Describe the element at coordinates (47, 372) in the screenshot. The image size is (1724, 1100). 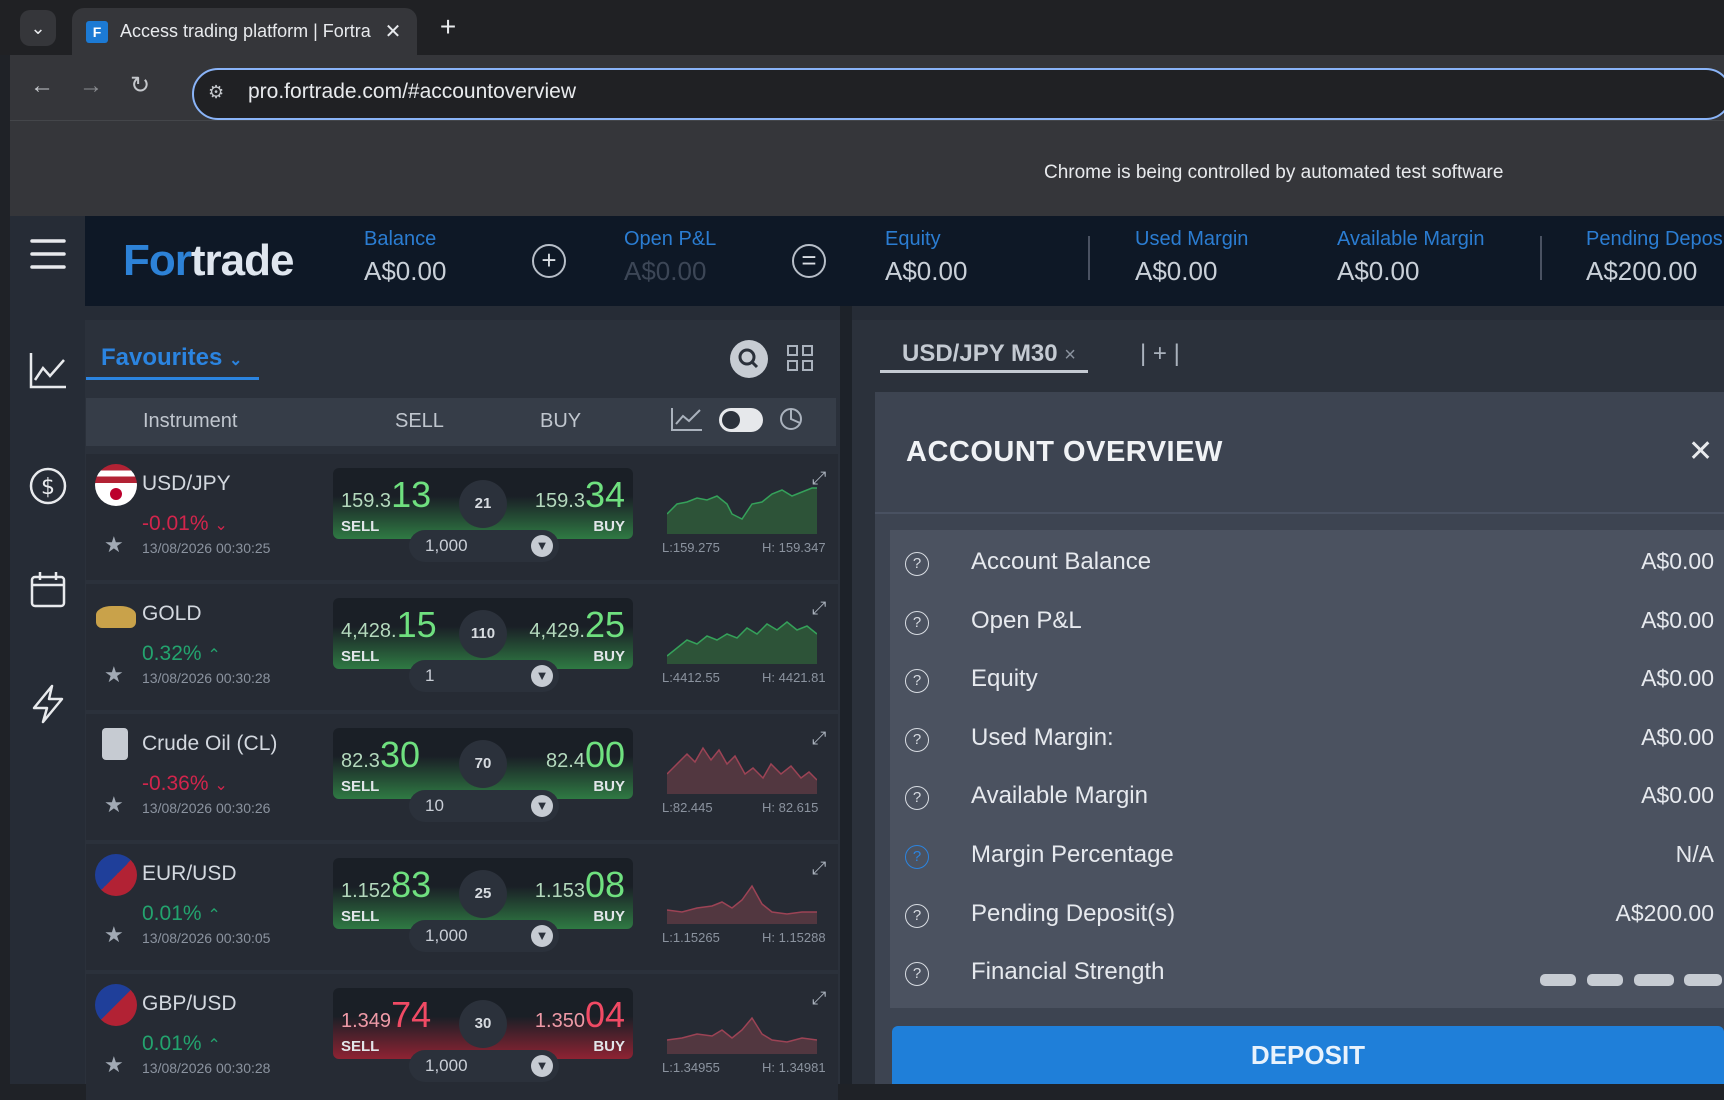
I see `chart-line-icon` at that location.